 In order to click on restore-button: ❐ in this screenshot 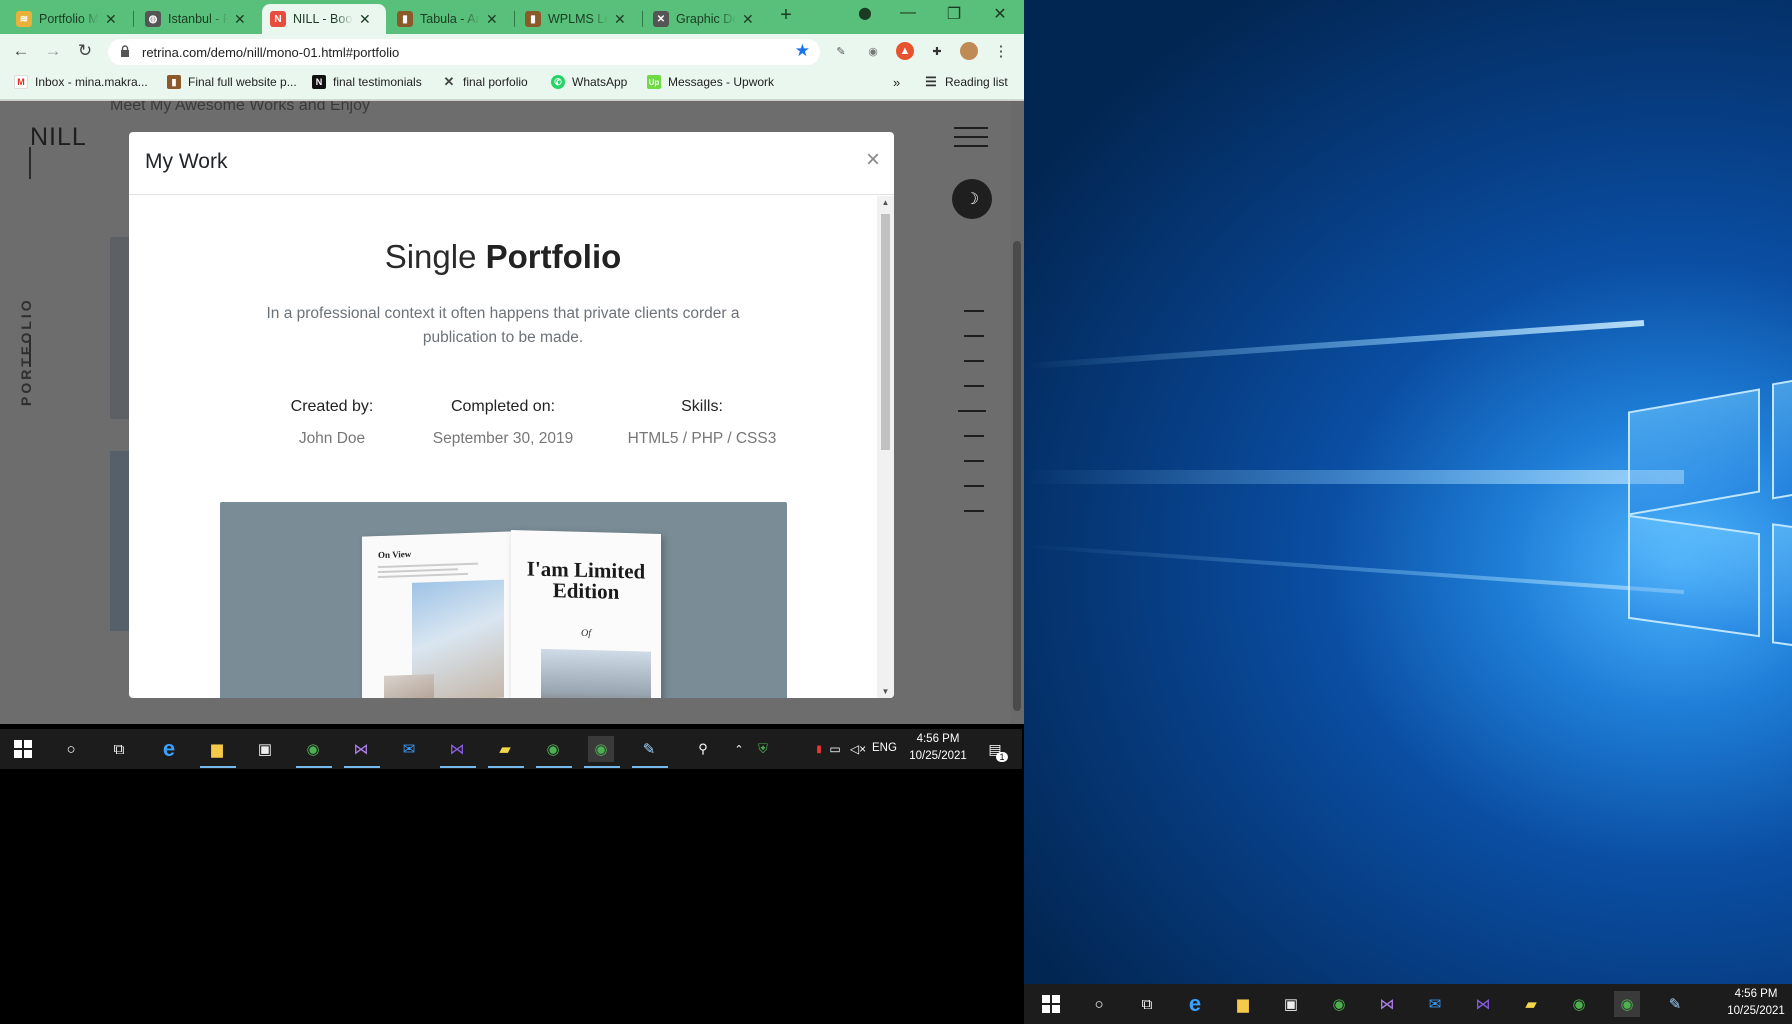, I will do `click(954, 14)`.